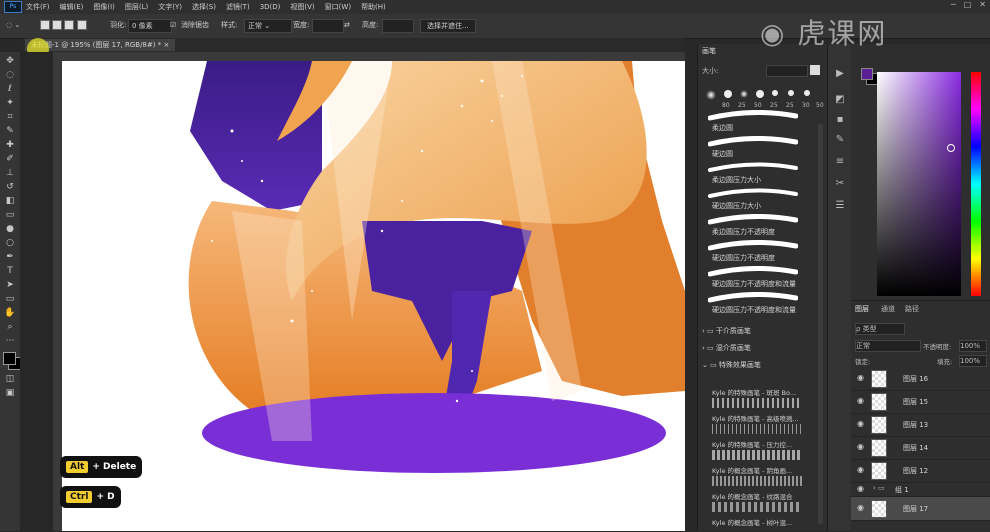 The height and width of the screenshot is (532, 990). I want to click on layer-row: ◉ 图层 14, so click(920, 448).